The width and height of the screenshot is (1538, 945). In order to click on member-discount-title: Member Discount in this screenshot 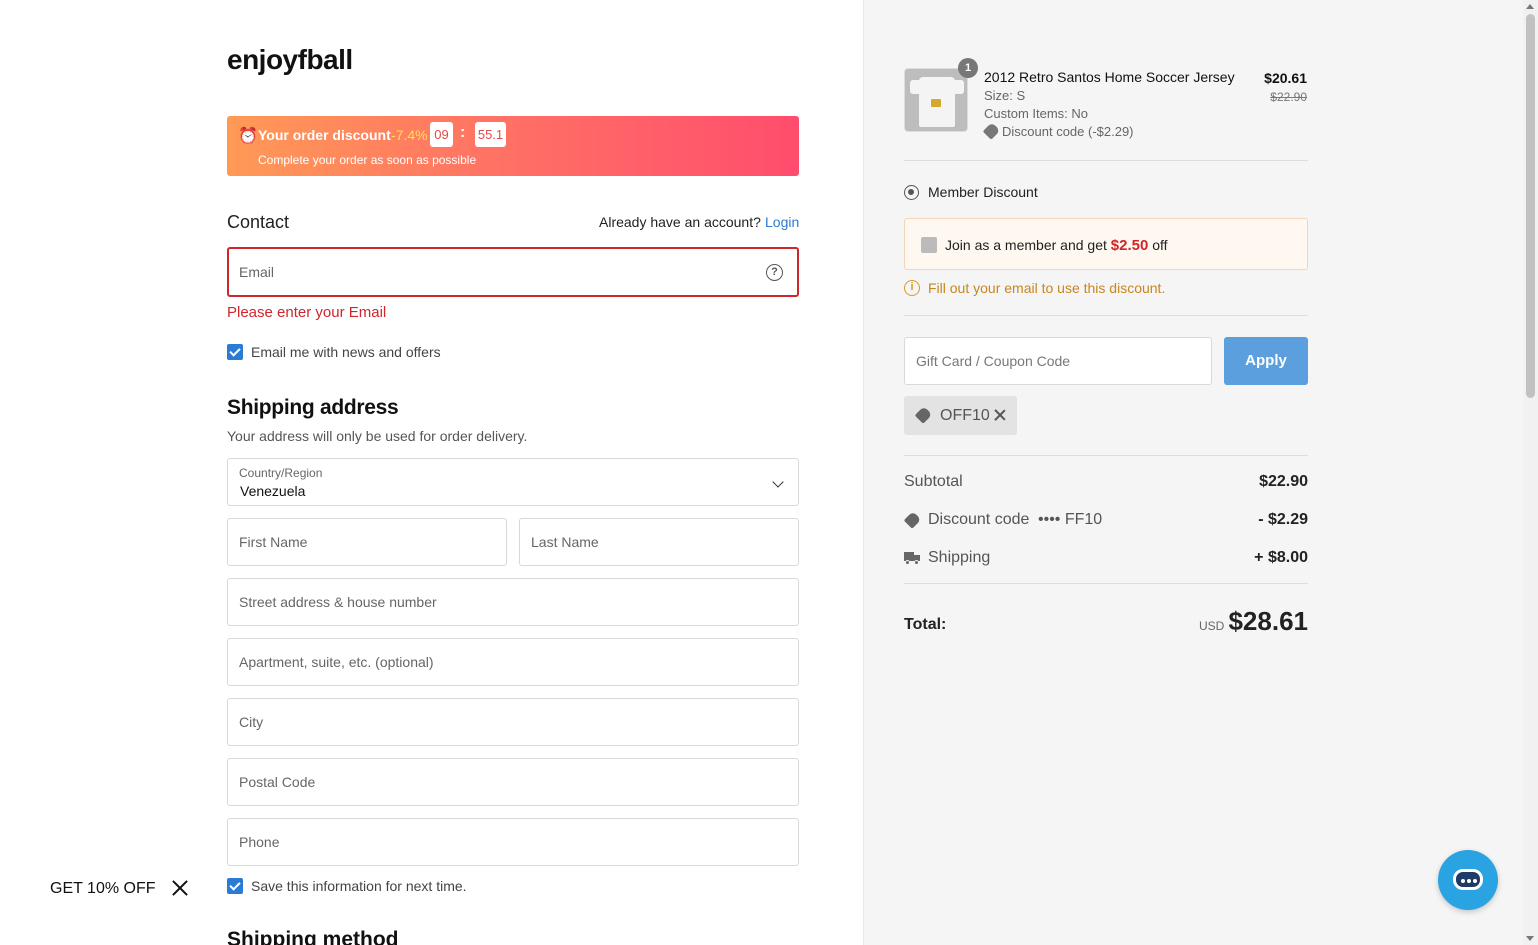, I will do `click(983, 192)`.